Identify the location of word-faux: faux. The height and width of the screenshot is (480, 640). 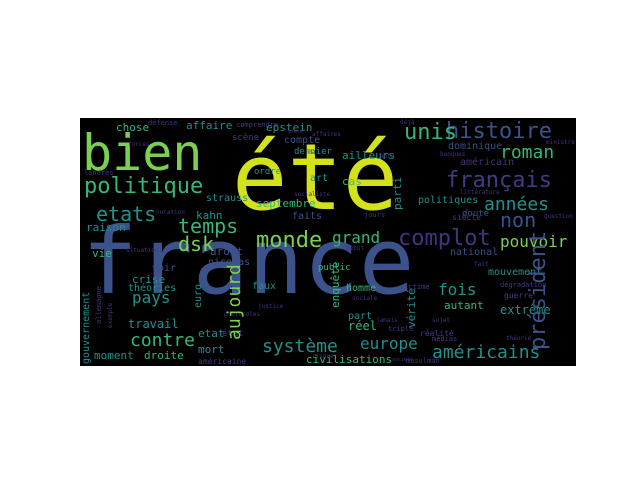
(264, 286).